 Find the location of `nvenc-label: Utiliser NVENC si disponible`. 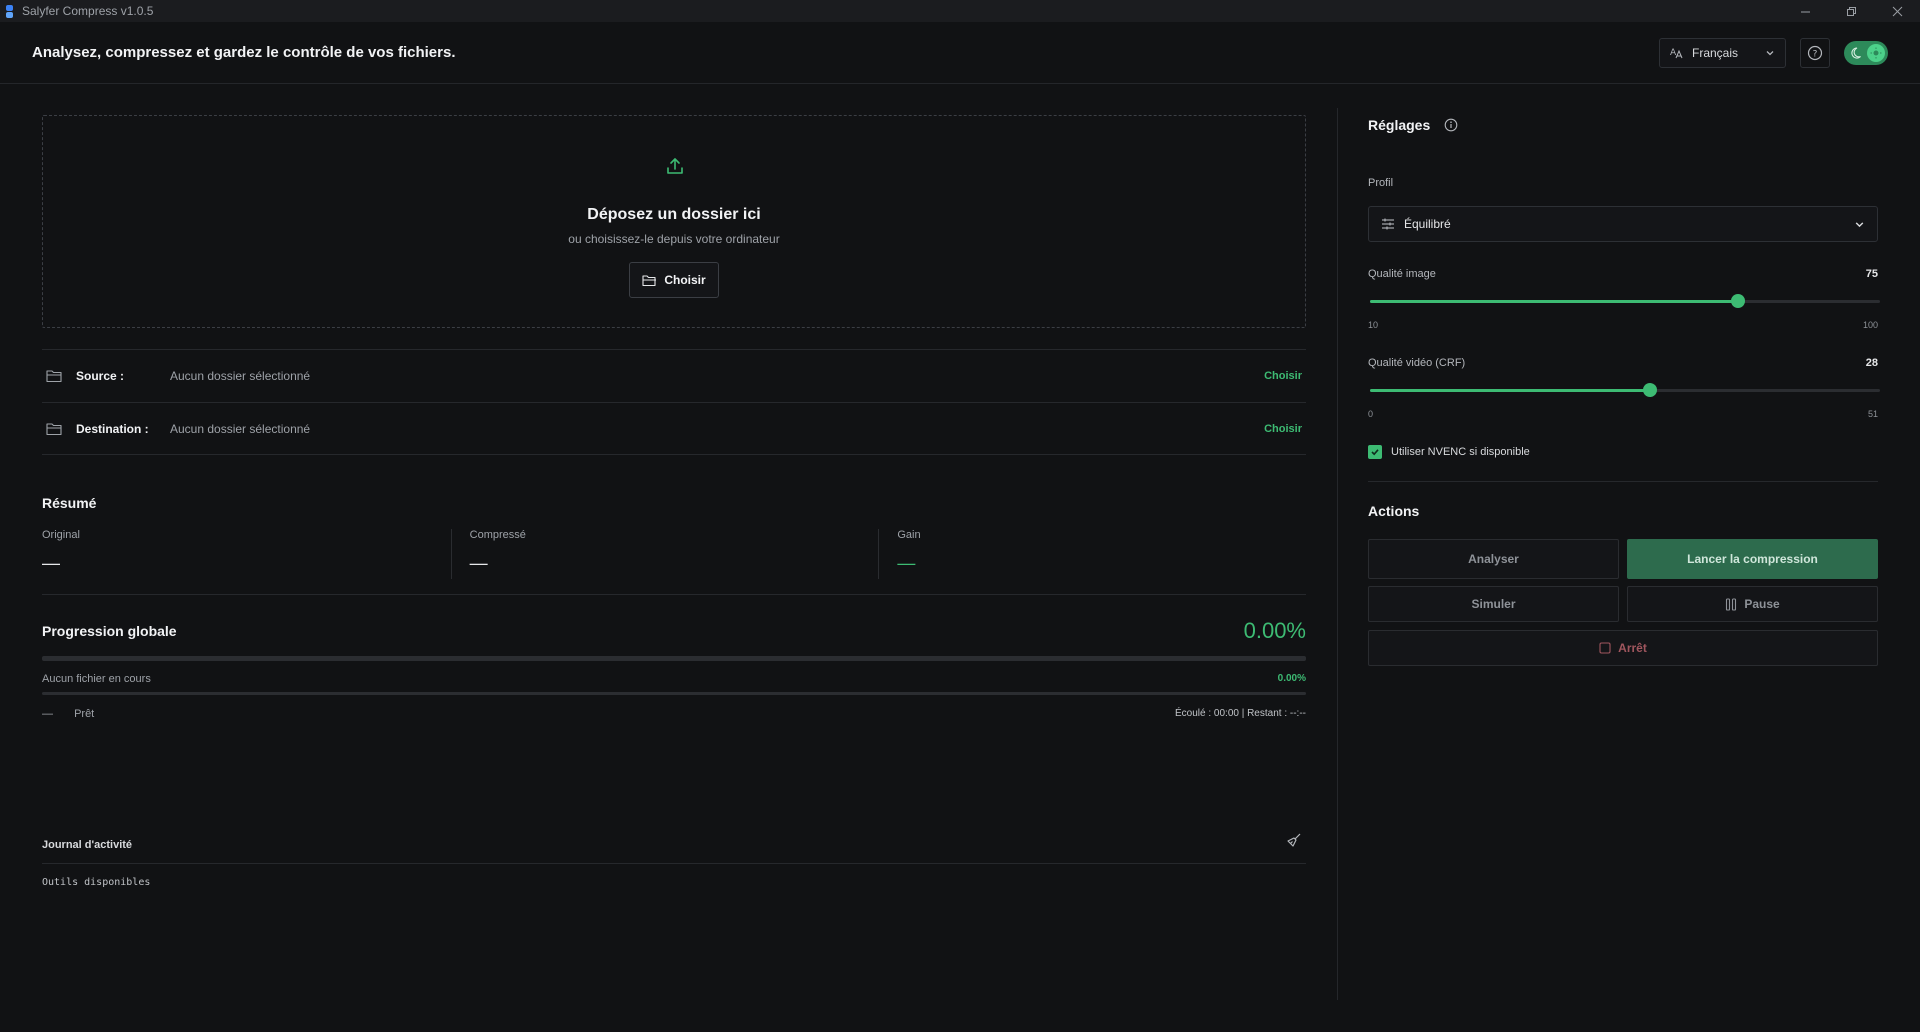

nvenc-label: Utiliser NVENC si disponible is located at coordinates (1460, 452).